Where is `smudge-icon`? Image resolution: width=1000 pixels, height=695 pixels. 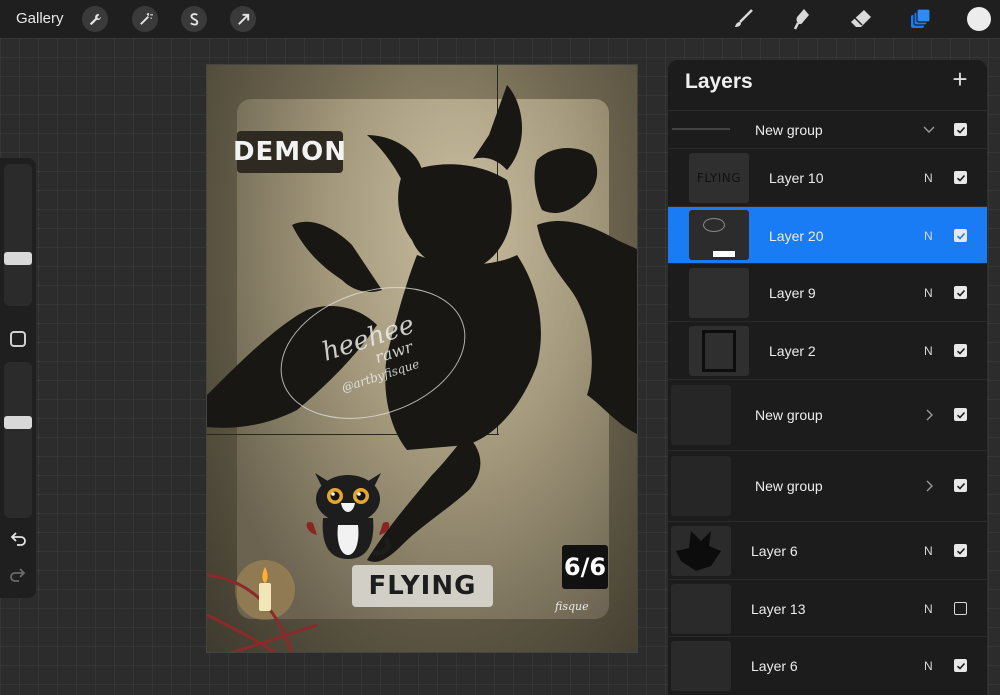
smudge-icon is located at coordinates (802, 19).